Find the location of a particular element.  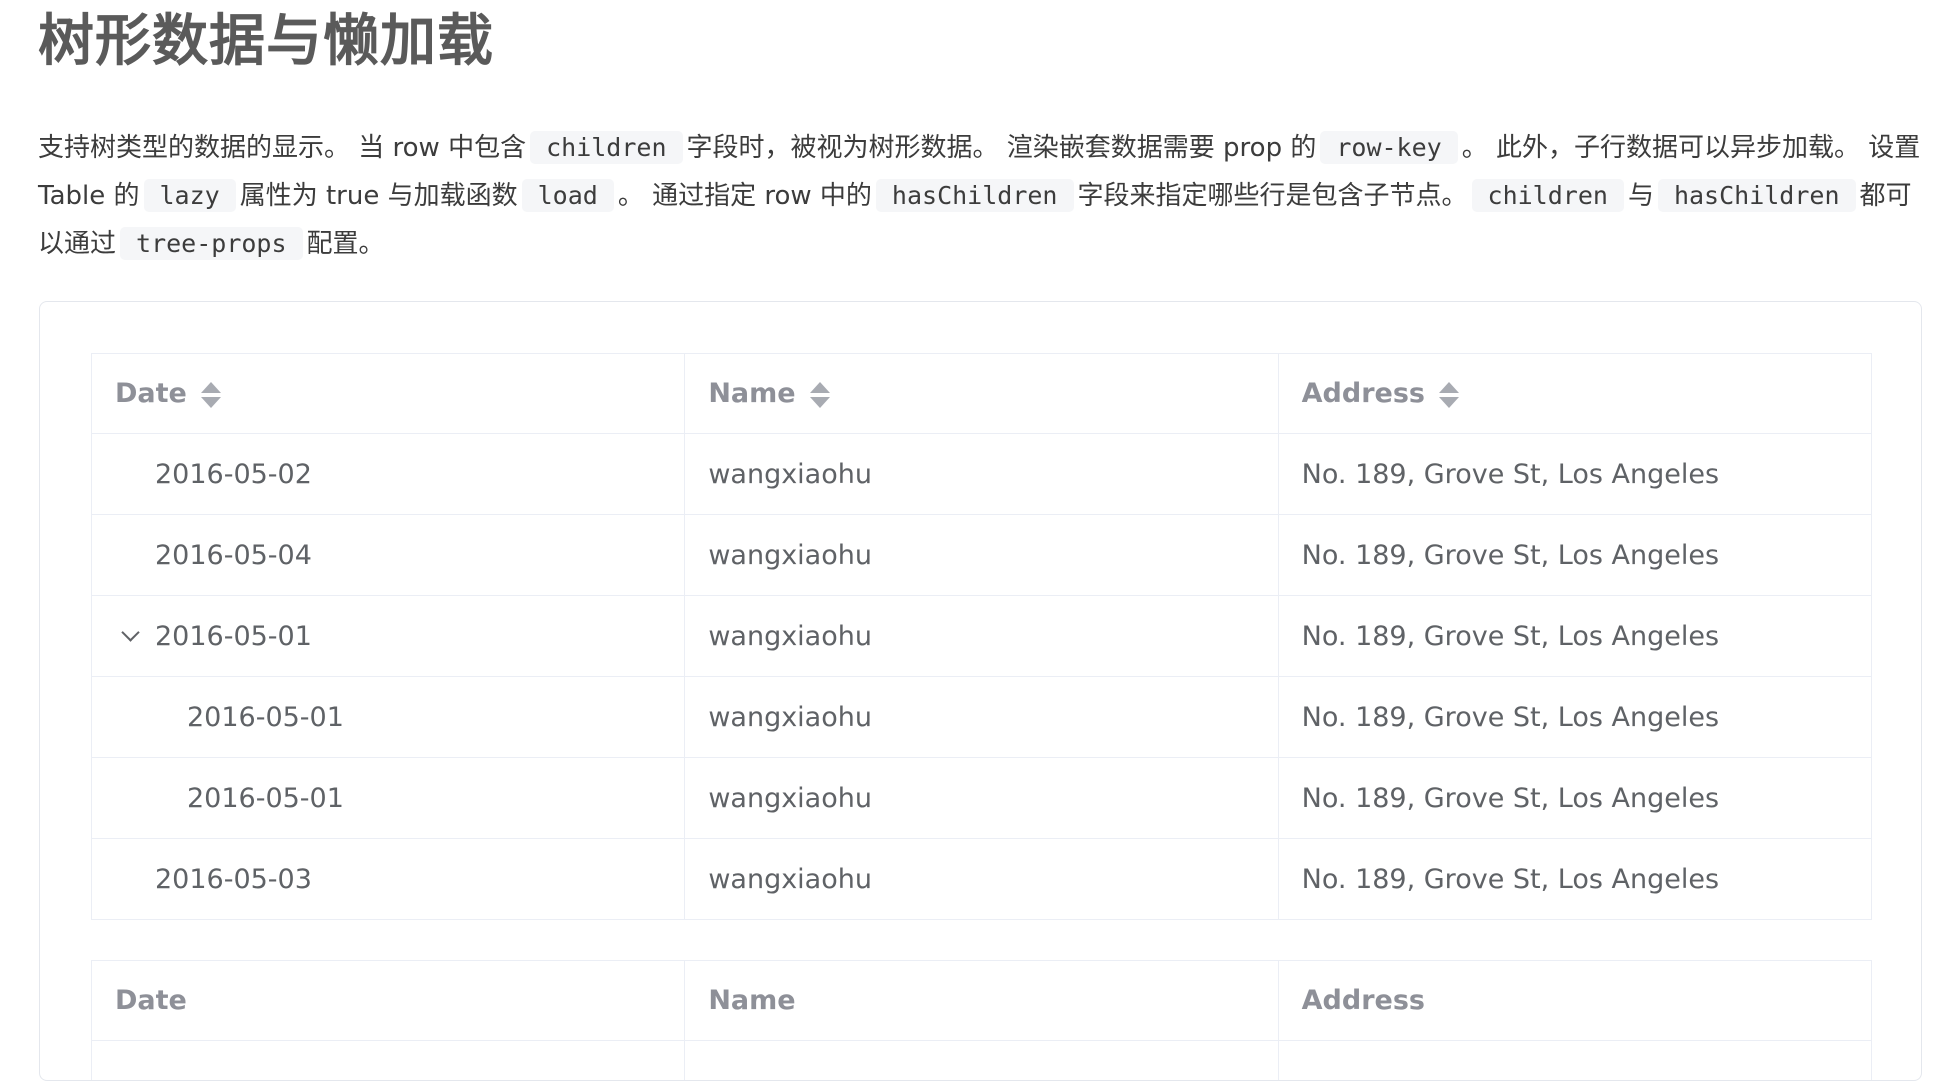

code-children-2: children is located at coordinates (1548, 195).